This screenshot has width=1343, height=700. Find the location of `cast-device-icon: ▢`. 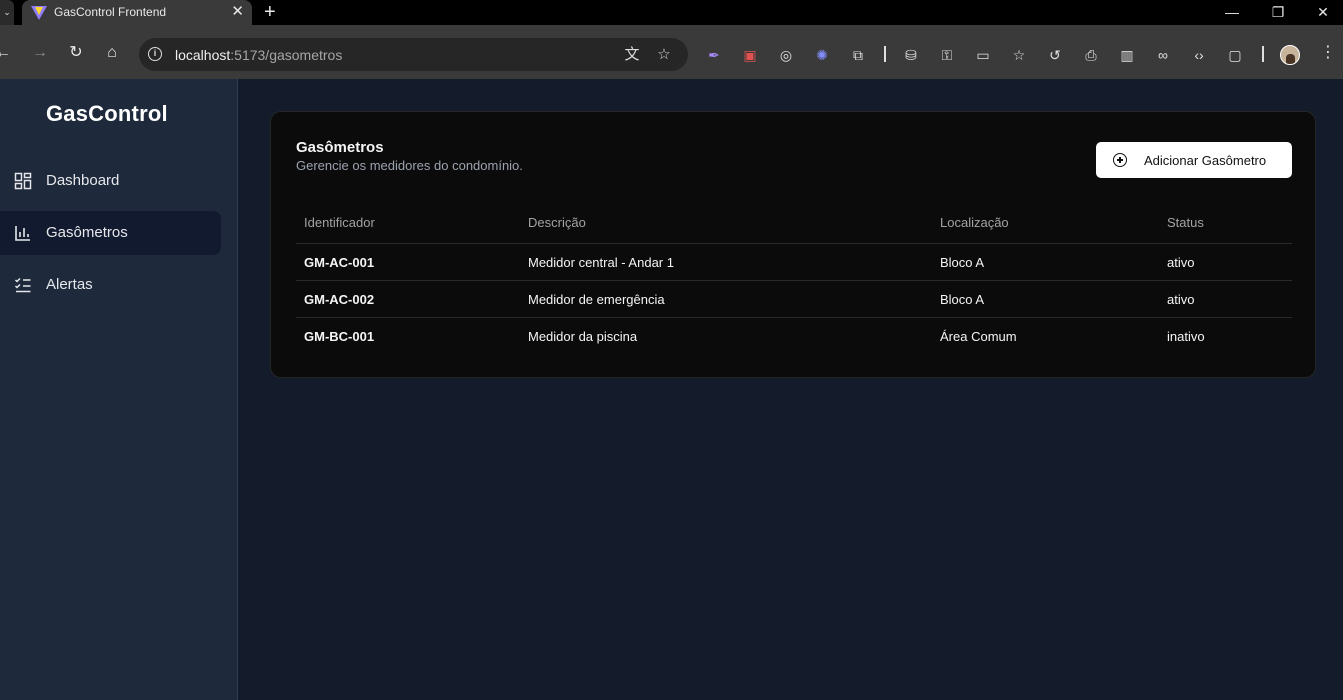

cast-device-icon: ▢ is located at coordinates (1235, 55).